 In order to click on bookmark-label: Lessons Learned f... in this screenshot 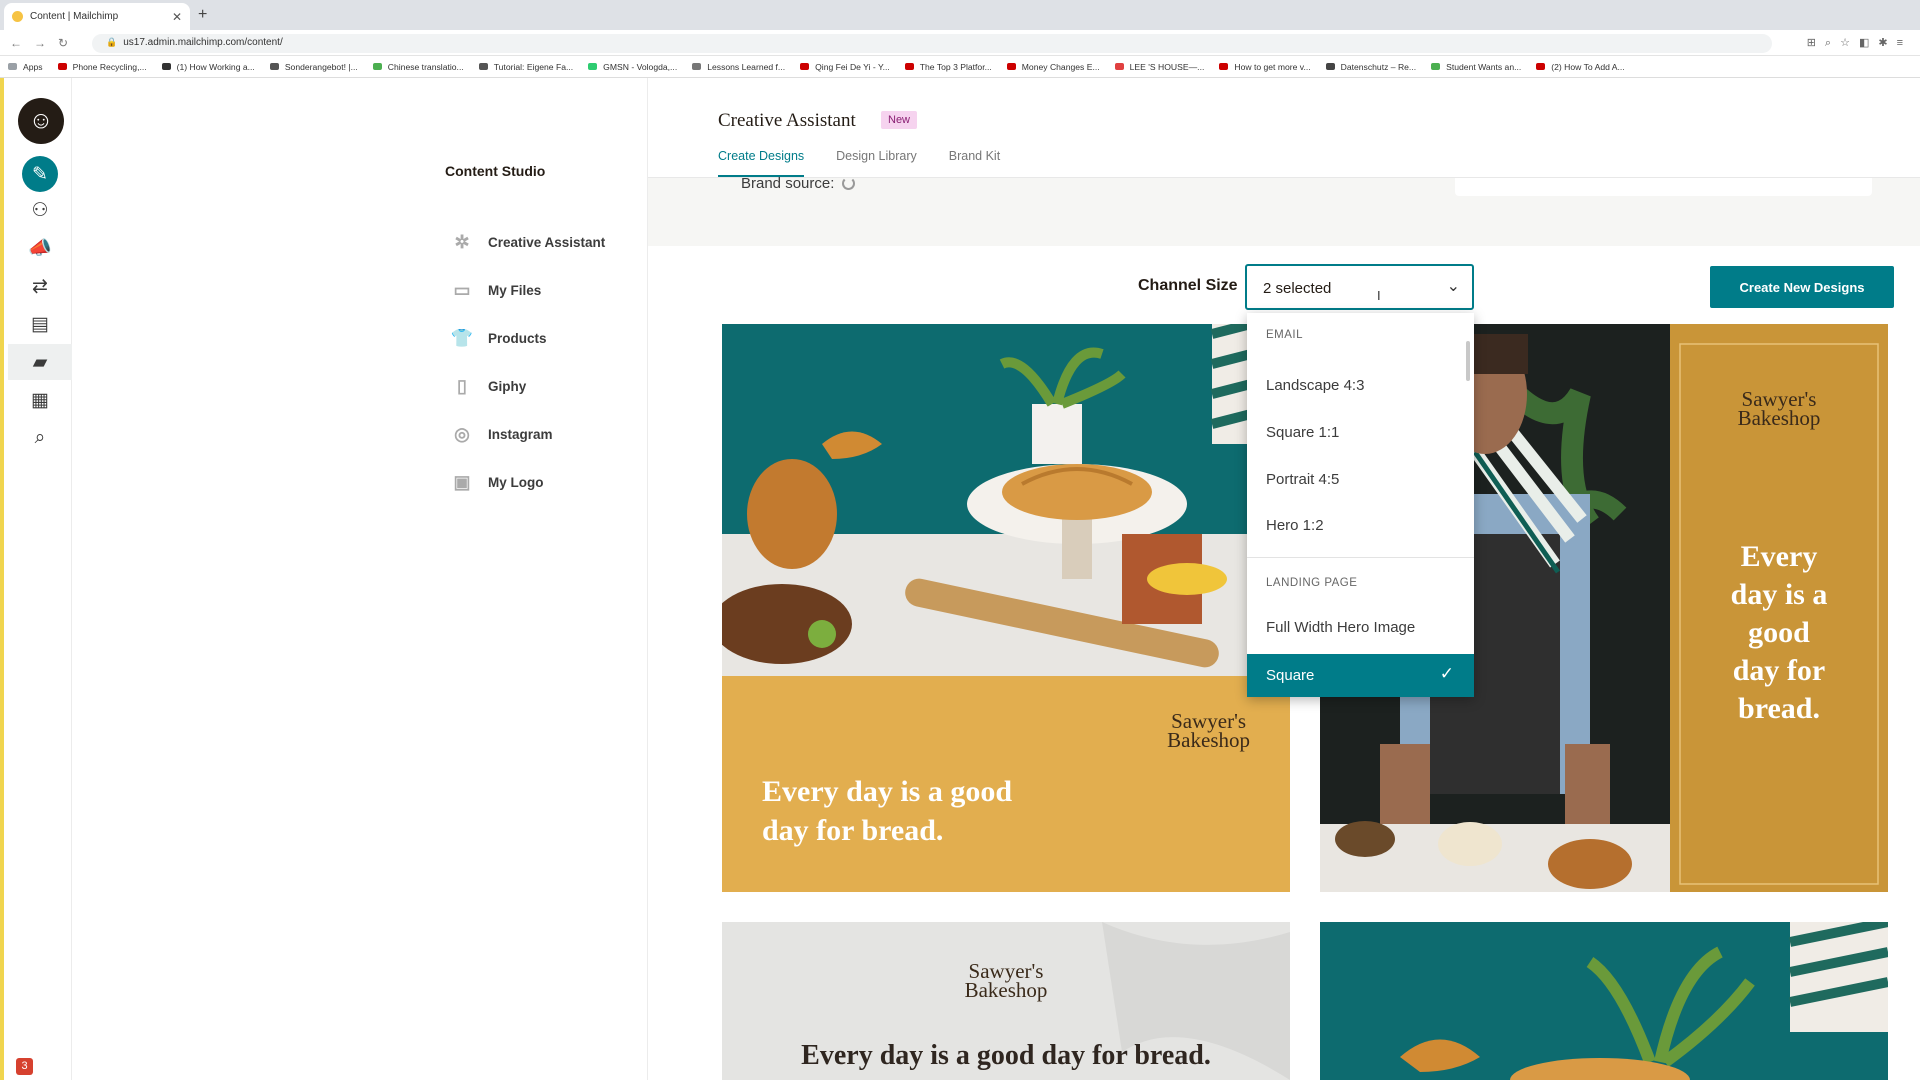, I will do `click(746, 66)`.